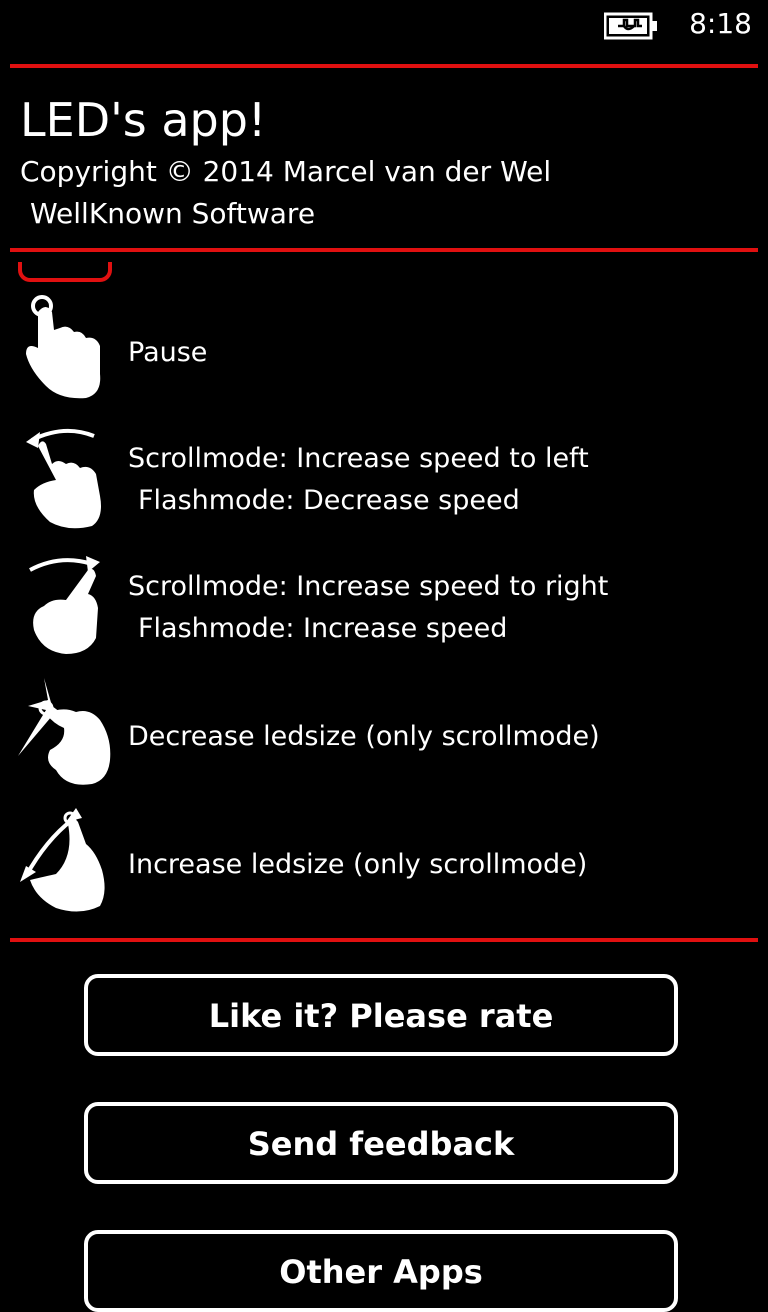  What do you see at coordinates (384, 66) in the screenshot?
I see `header-divider-top` at bounding box center [384, 66].